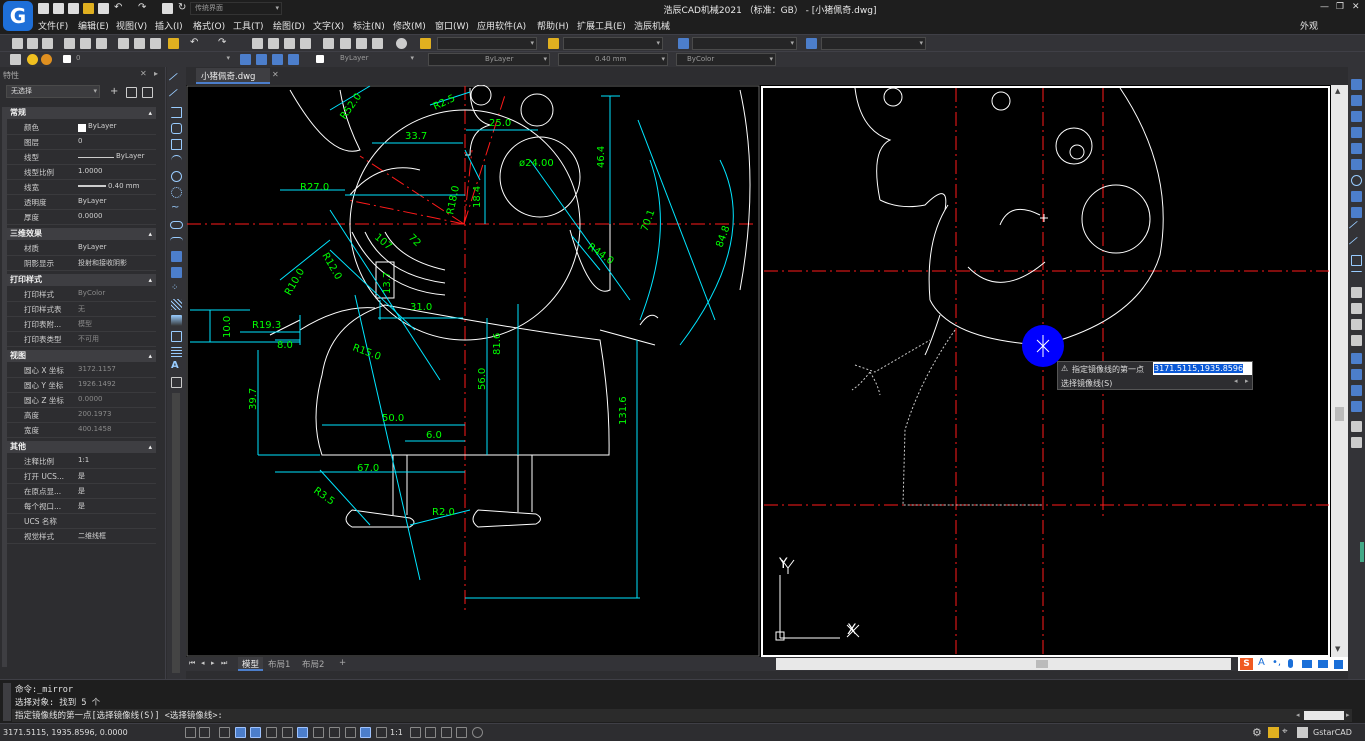  Describe the element at coordinates (1356, 406) in the screenshot. I see `lengthen-icon` at that location.